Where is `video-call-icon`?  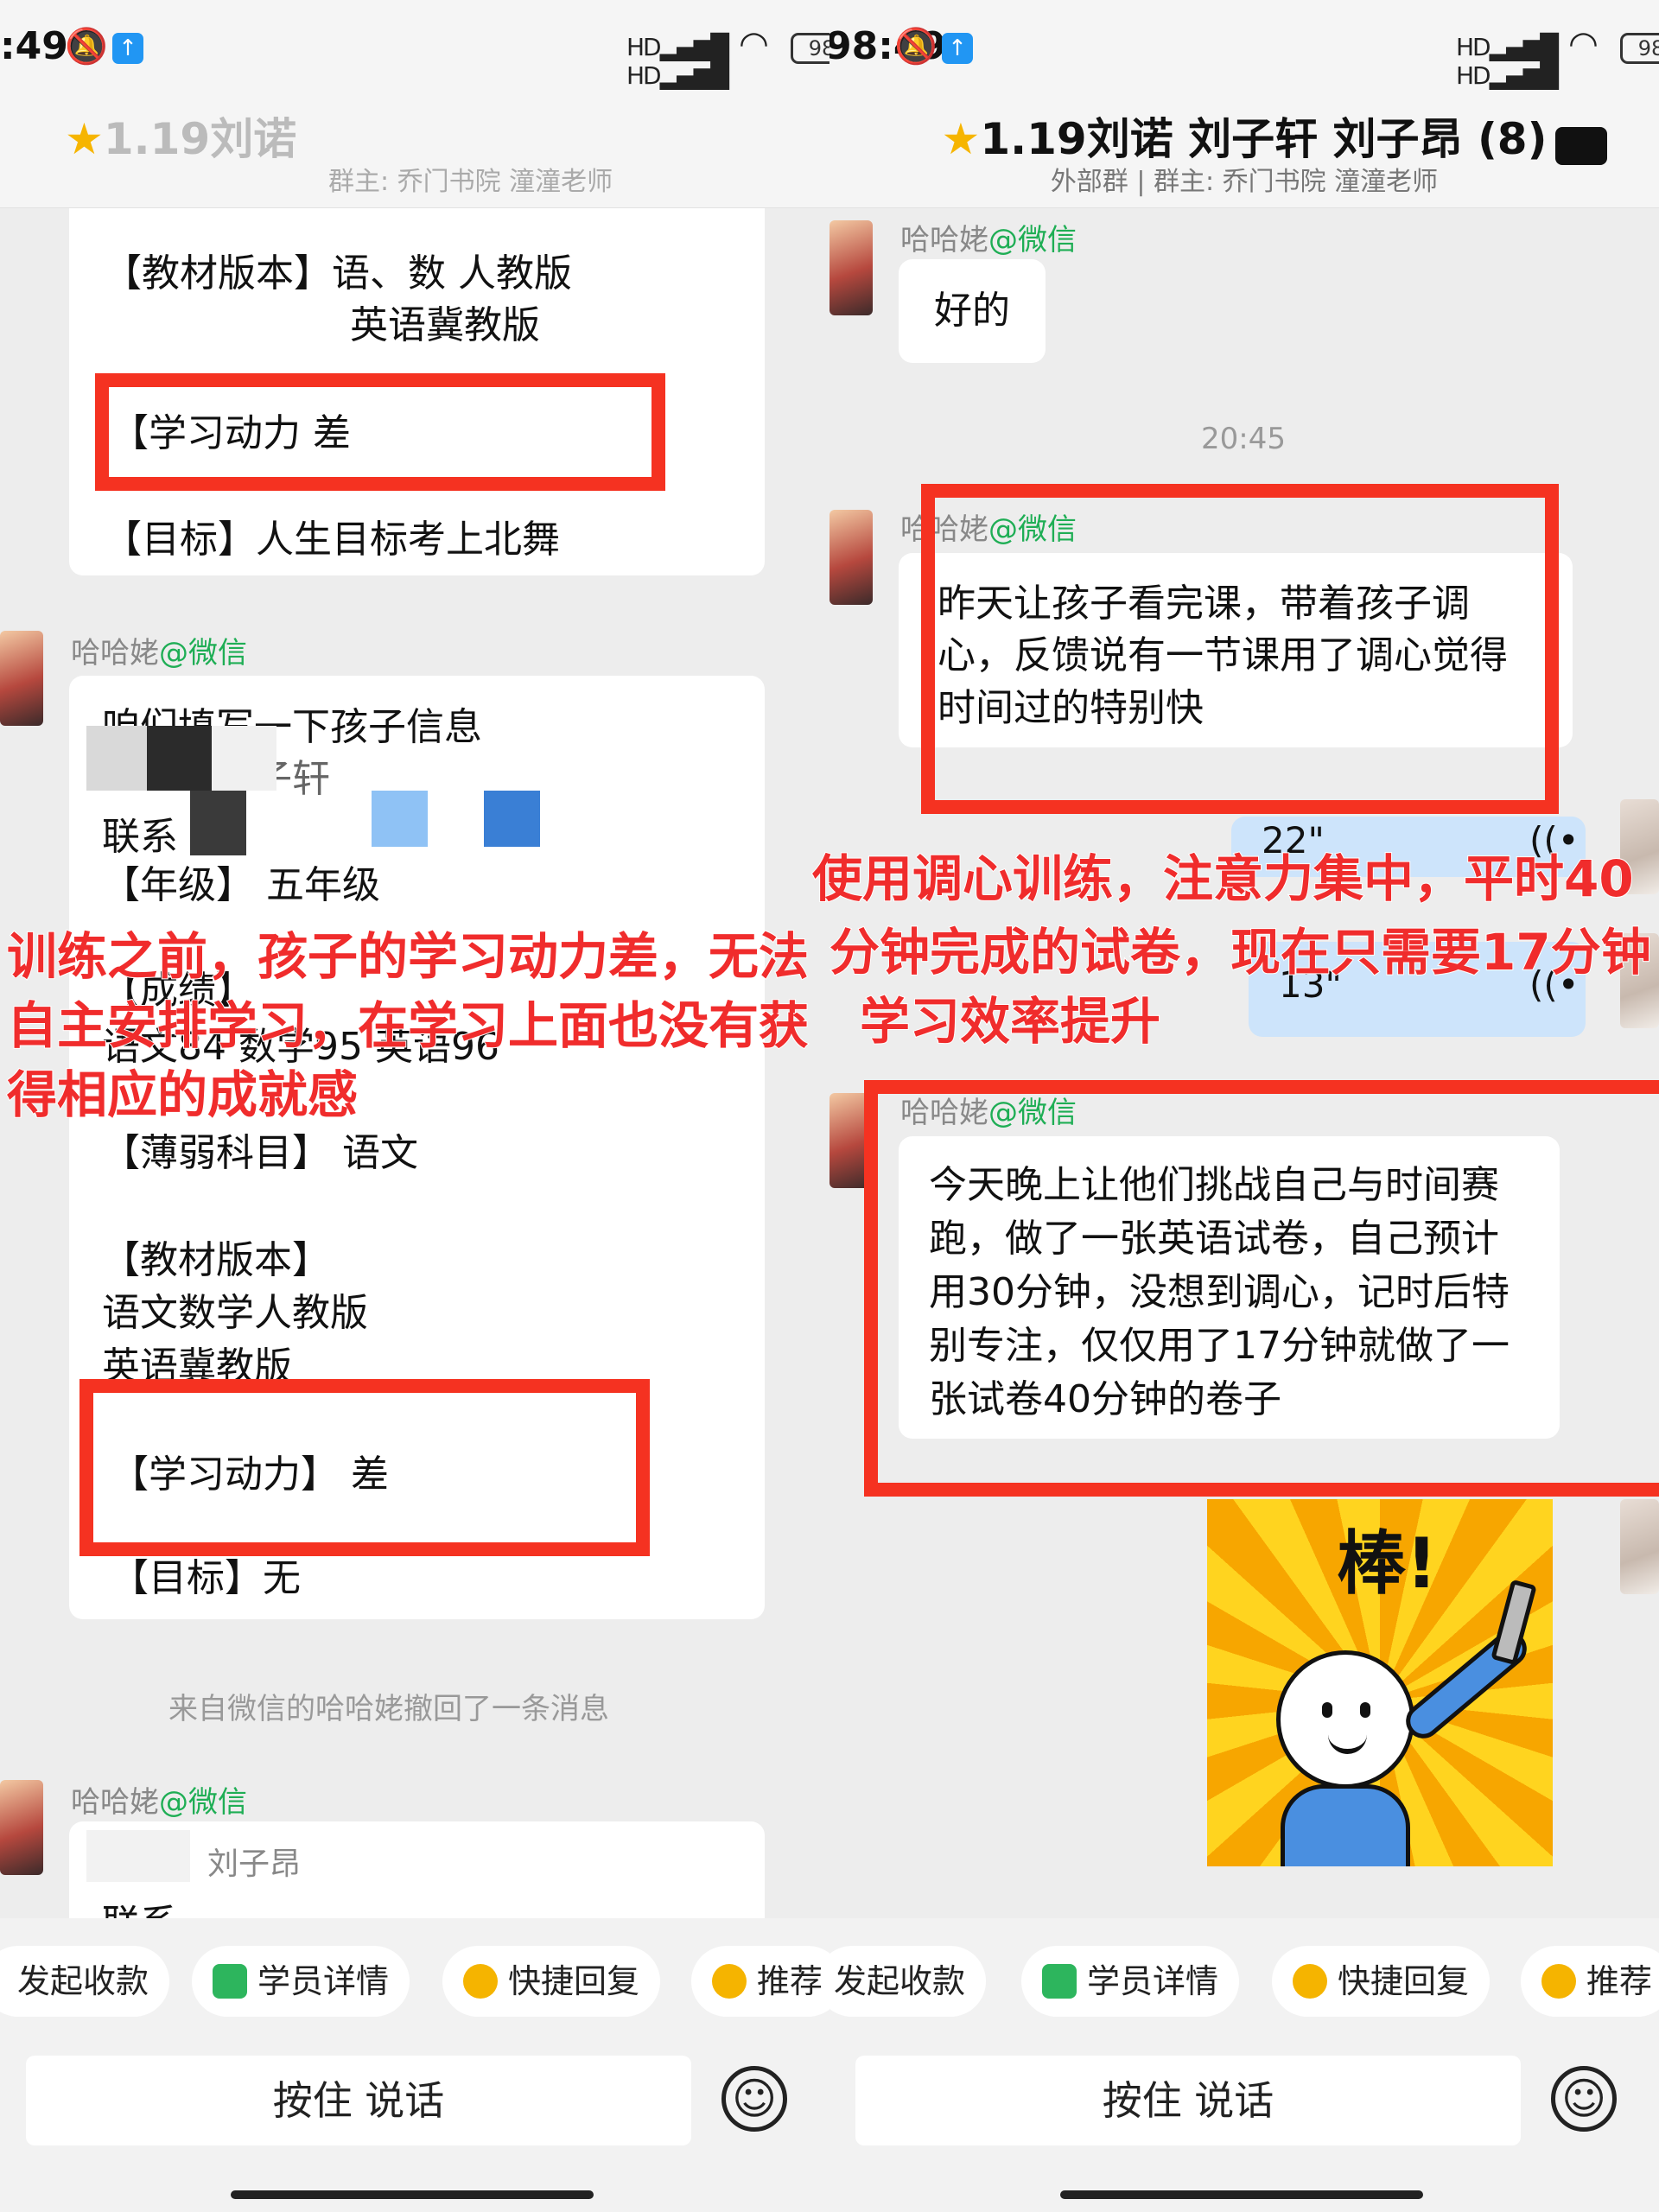 video-call-icon is located at coordinates (1581, 146).